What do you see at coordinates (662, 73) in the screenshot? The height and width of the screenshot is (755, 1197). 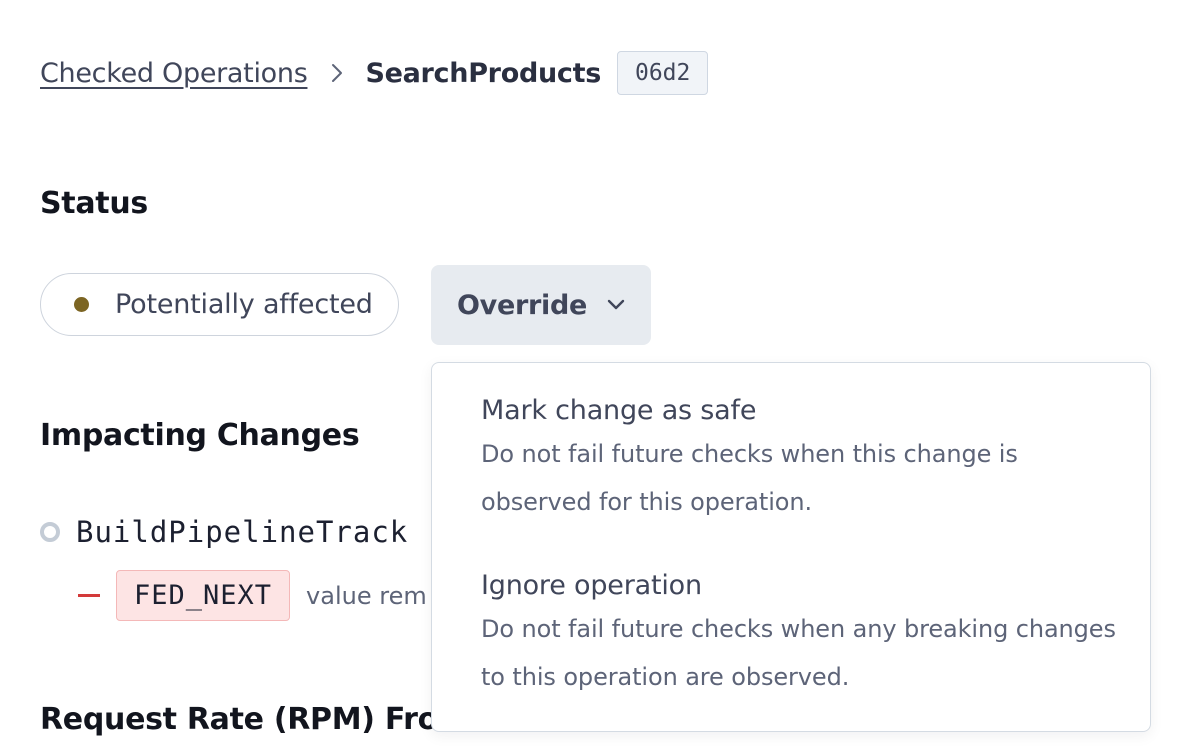 I see `operation-id-badge: 06d2` at bounding box center [662, 73].